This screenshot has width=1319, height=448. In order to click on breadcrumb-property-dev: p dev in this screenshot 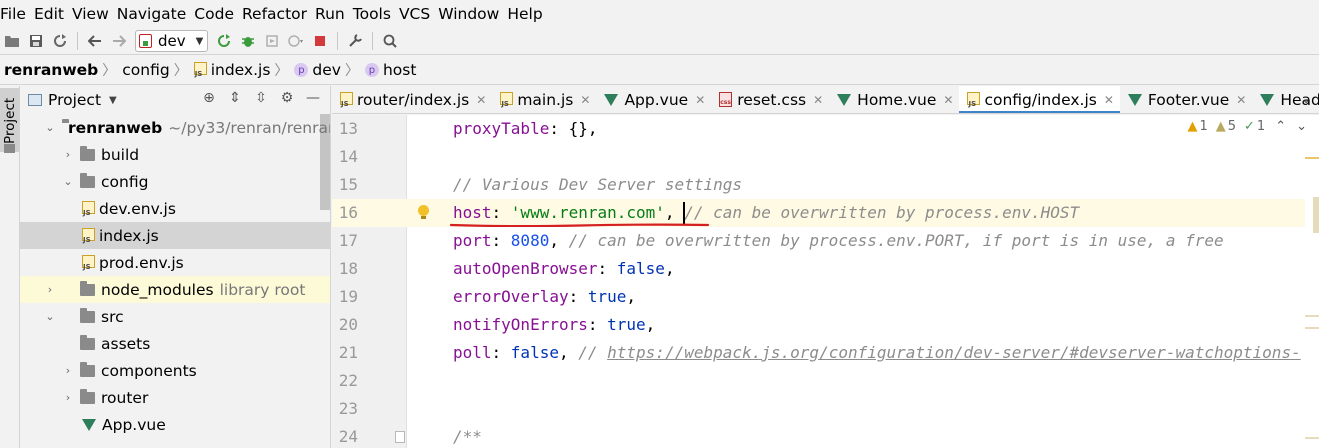, I will do `click(317, 70)`.